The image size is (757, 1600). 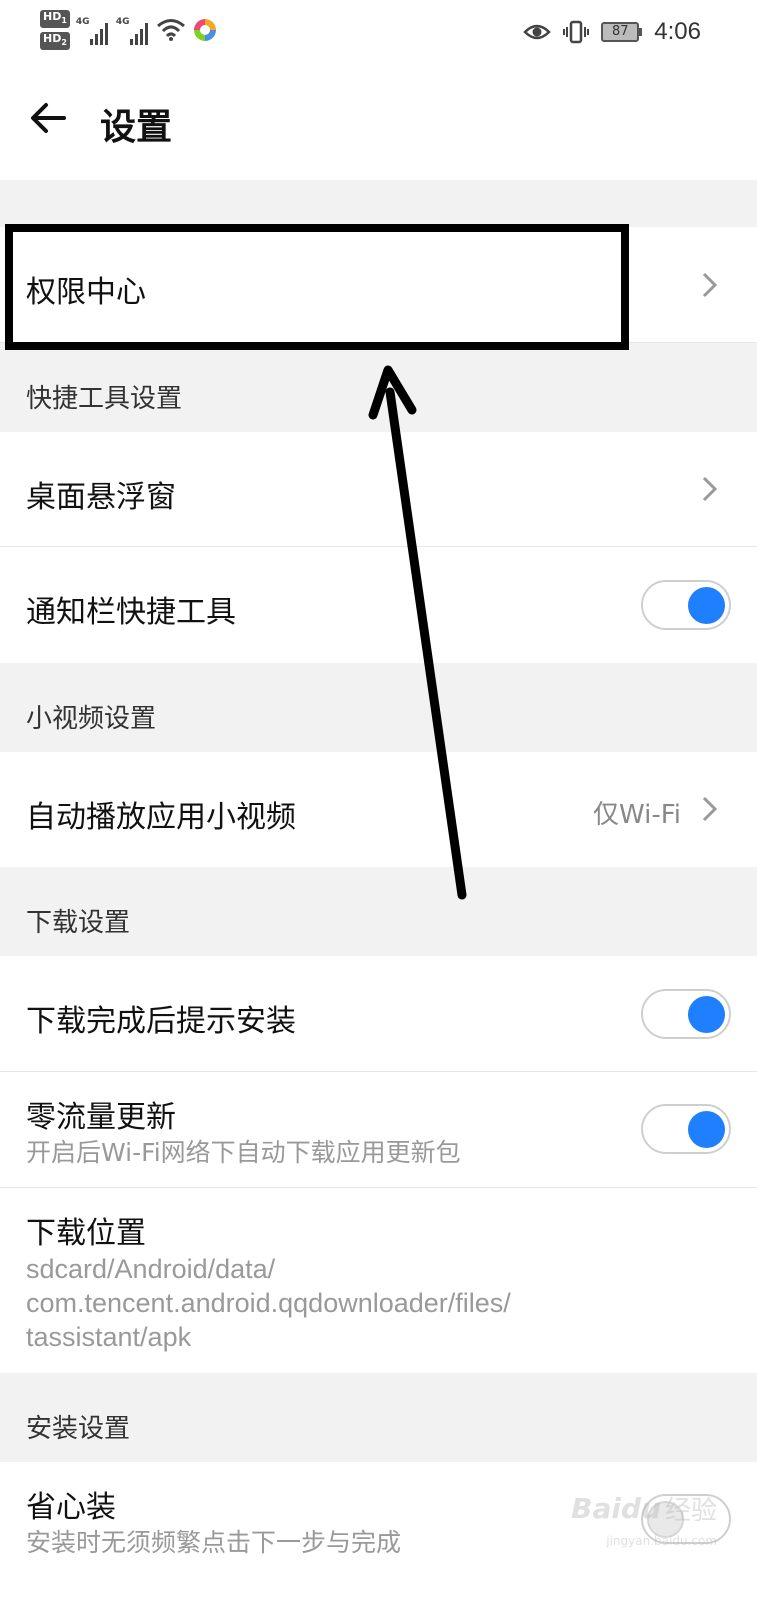 I want to click on row-sublabel: 开启后Wi-Fi网络下自动下载应用更新包, so click(x=243, y=1152).